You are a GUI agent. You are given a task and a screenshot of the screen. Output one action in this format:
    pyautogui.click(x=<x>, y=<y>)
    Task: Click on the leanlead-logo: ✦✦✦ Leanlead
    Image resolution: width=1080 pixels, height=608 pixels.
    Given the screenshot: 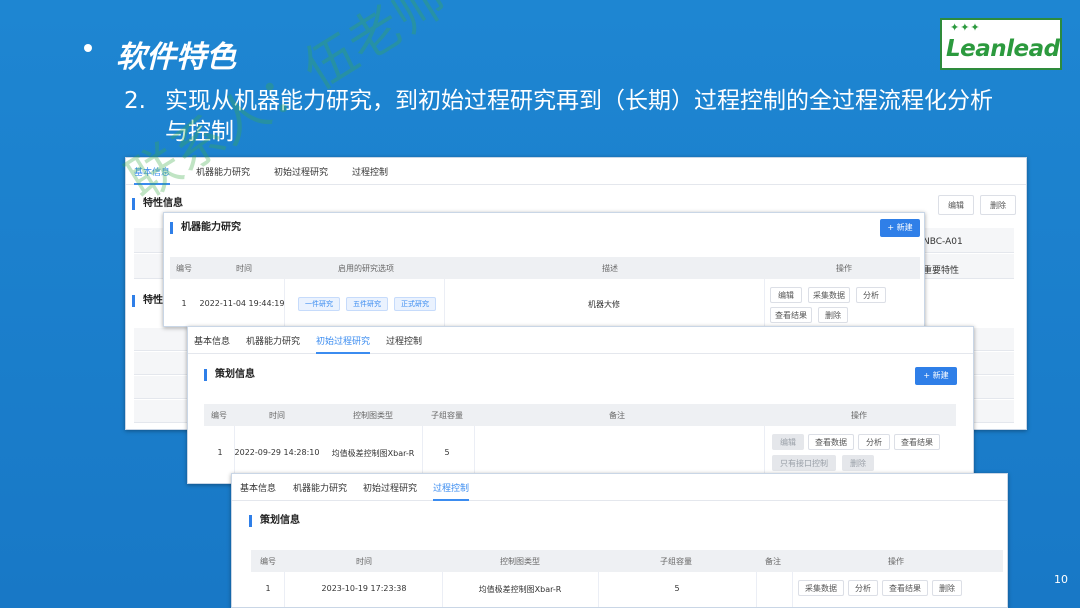 What is the action you would take?
    pyautogui.click(x=1001, y=44)
    